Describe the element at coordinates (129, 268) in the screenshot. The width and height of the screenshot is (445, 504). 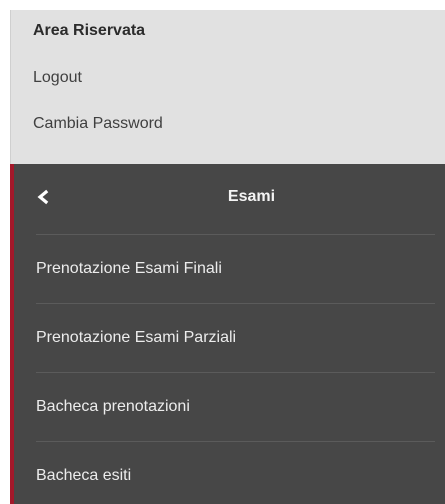
I see `menu-item-label: Prenotazione Esami Finali` at that location.